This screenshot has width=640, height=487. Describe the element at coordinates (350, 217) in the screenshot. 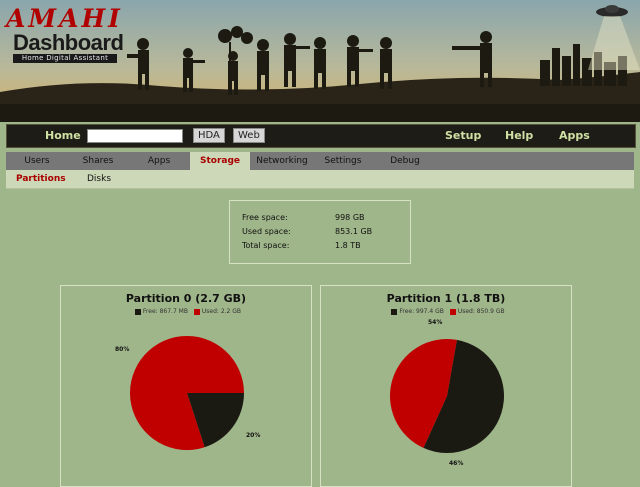

I see `free-space-value: 998 GB` at that location.